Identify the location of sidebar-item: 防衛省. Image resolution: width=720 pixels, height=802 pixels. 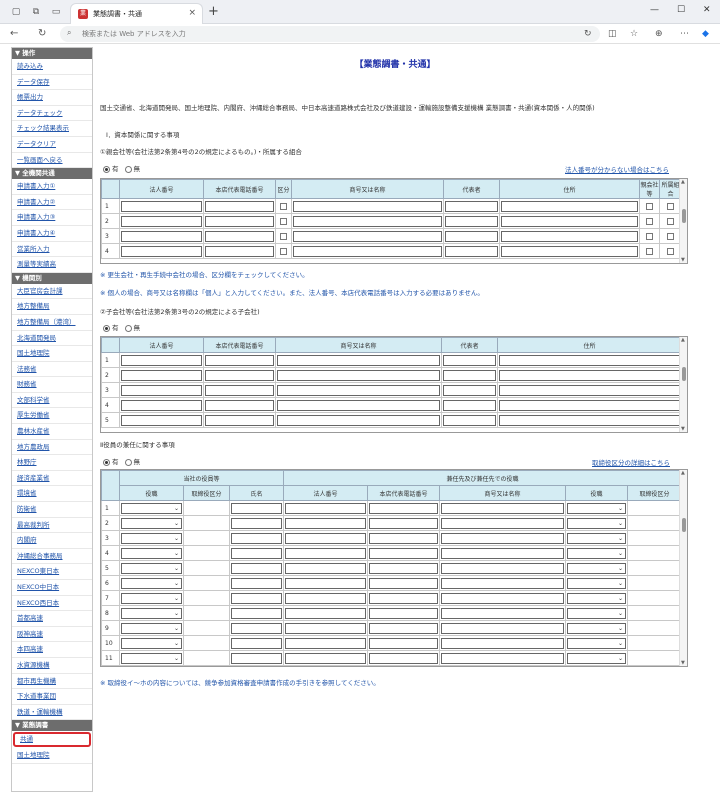
(52, 510).